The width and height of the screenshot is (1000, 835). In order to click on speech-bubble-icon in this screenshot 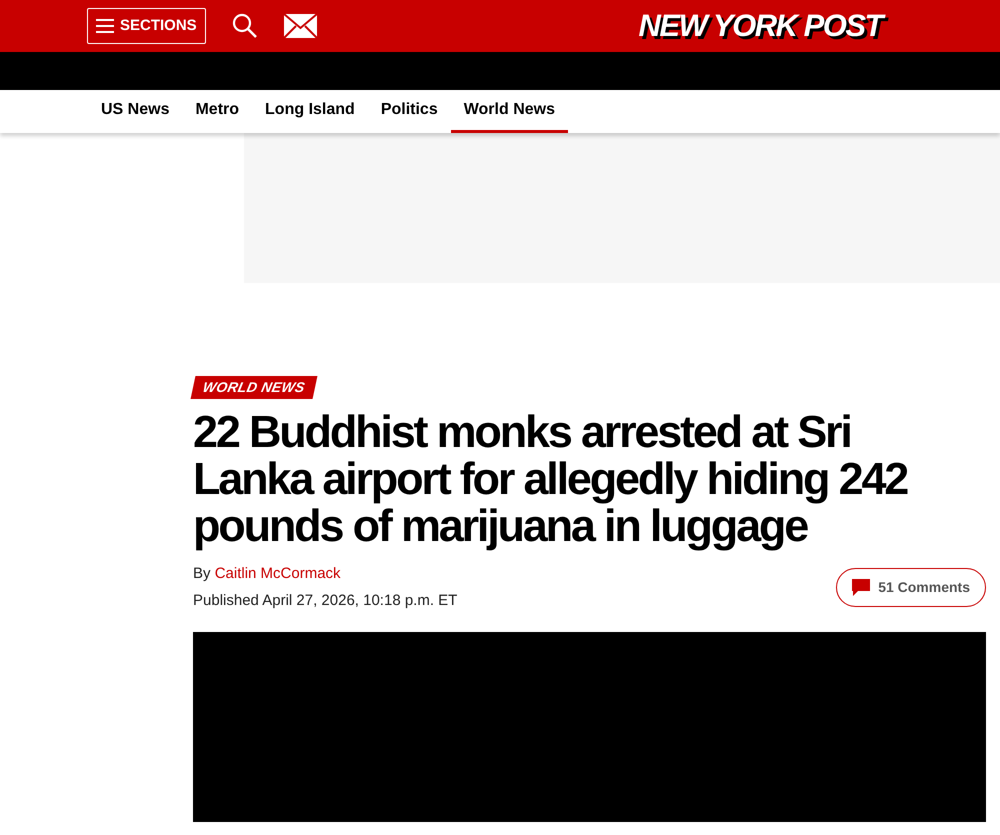, I will do `click(861, 587)`.